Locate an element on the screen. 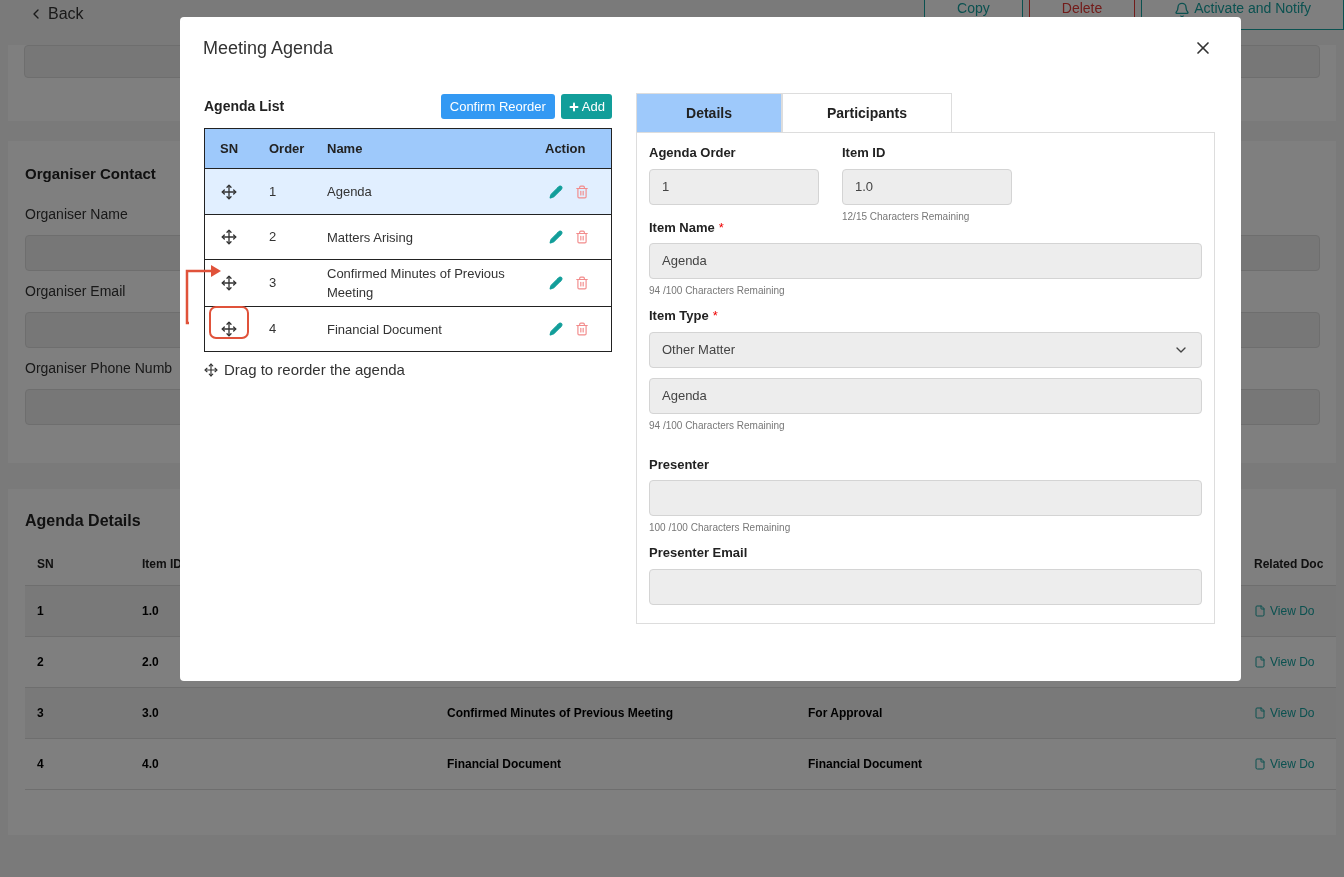 The image size is (1344, 877). back-link: Back is located at coordinates (66, 14).